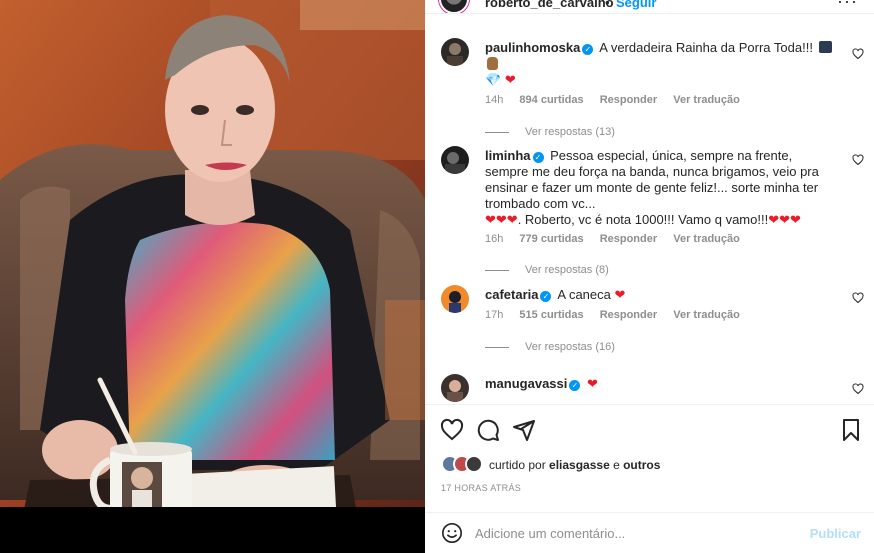  What do you see at coordinates (584, 294) in the screenshot?
I see `comment-content: A caneca` at bounding box center [584, 294].